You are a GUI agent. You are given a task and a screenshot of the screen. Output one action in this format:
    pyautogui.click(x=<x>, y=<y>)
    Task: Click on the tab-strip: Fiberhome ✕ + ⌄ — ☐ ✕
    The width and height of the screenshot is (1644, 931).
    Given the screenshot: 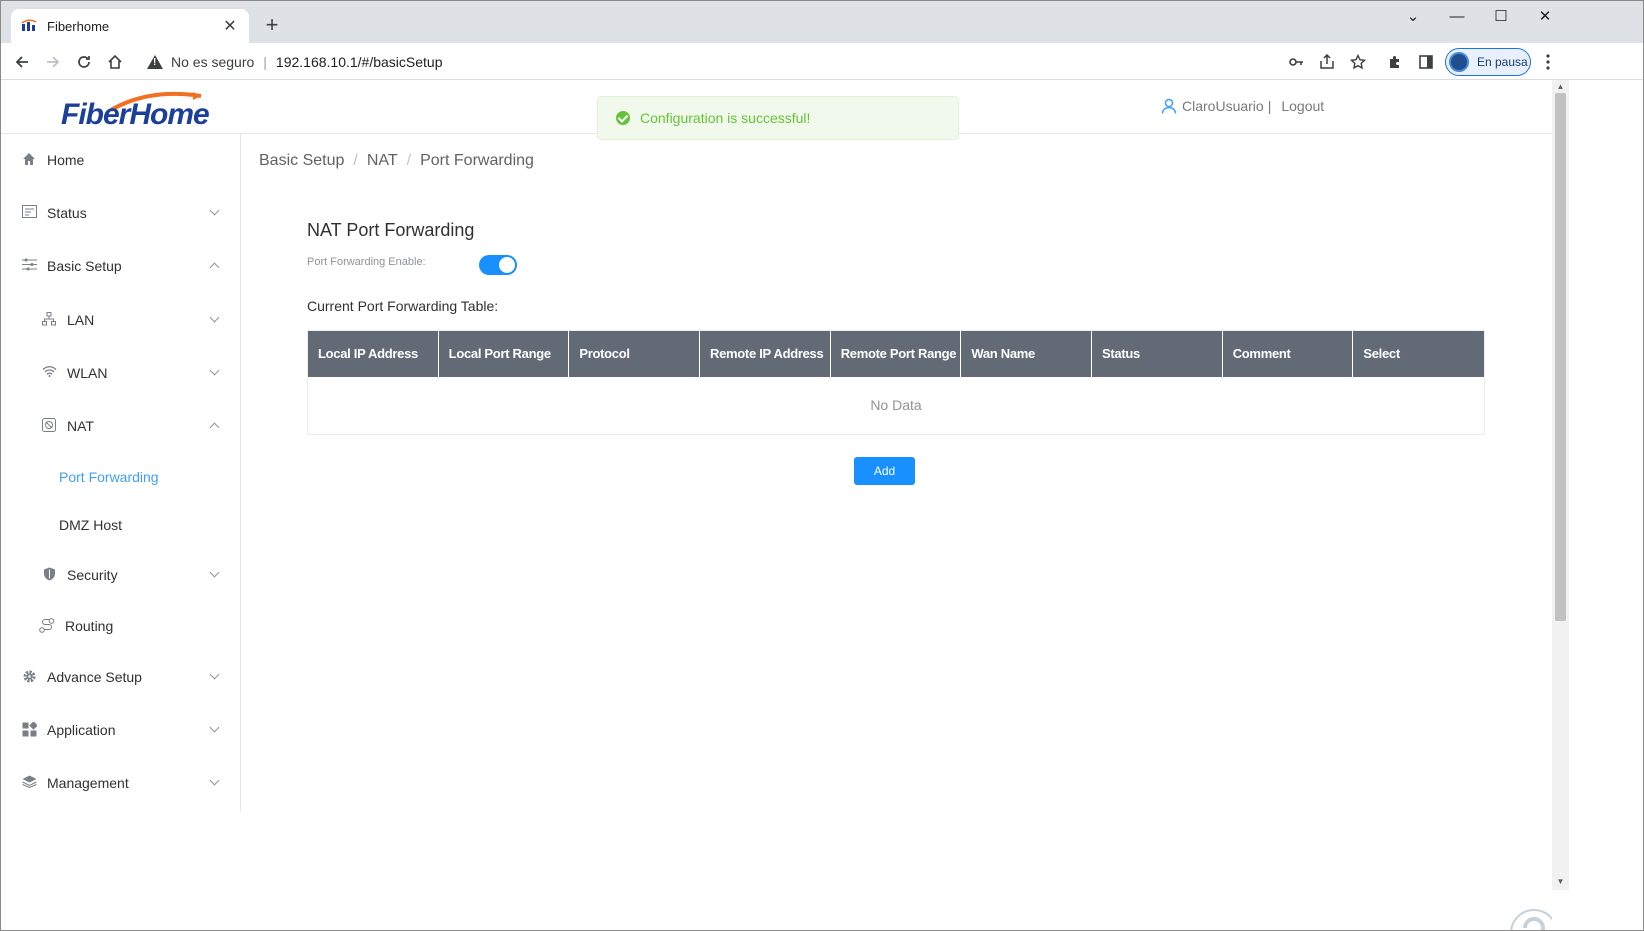 What is the action you would take?
    pyautogui.click(x=822, y=22)
    